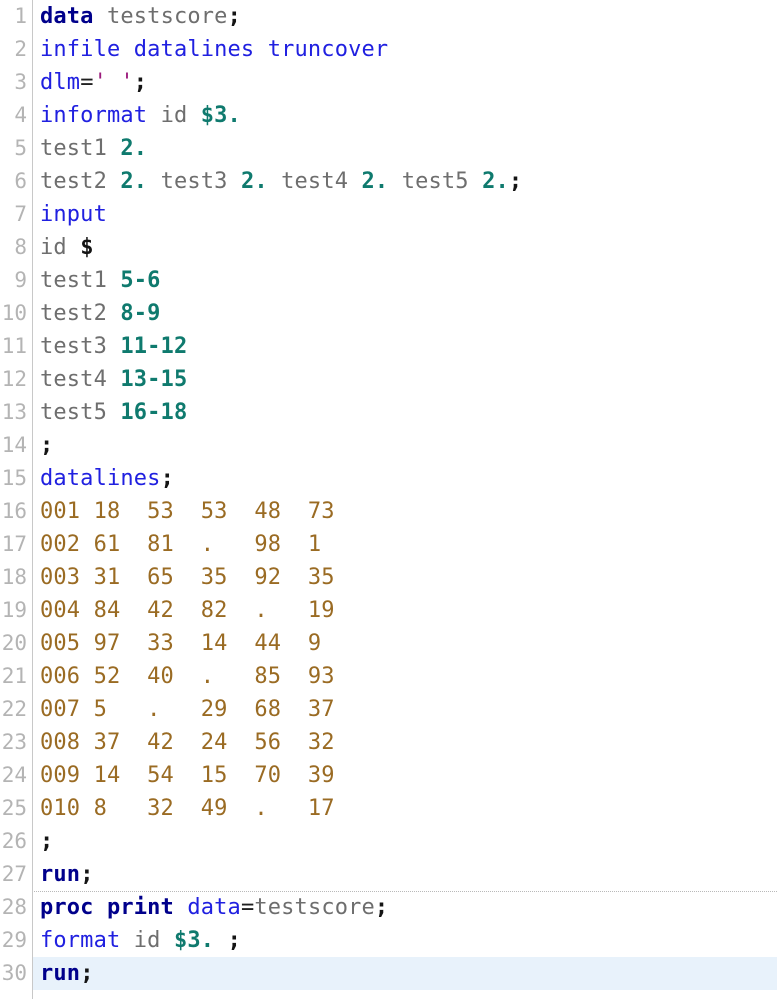  What do you see at coordinates (187, 511) in the screenshot?
I see `code-token: 001 18 53 53 48 73` at bounding box center [187, 511].